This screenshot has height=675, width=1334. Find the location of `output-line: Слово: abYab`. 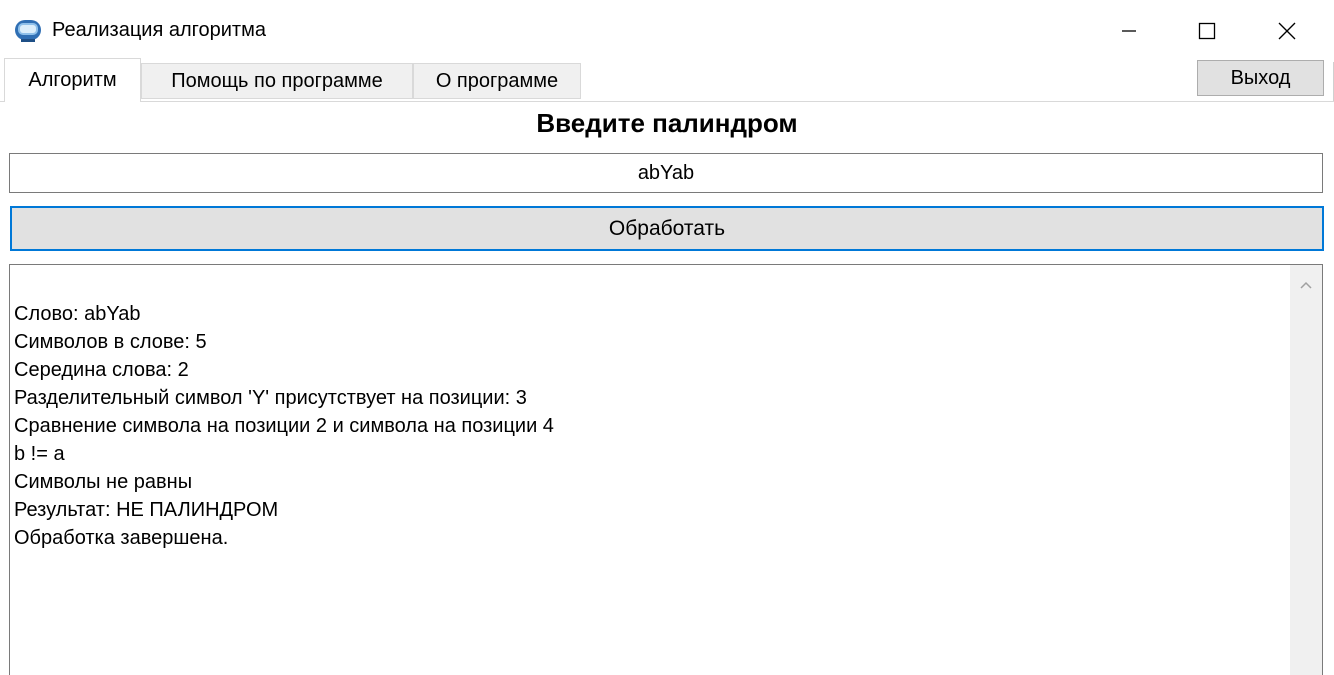

output-line: Слово: abYab is located at coordinates (77, 314).